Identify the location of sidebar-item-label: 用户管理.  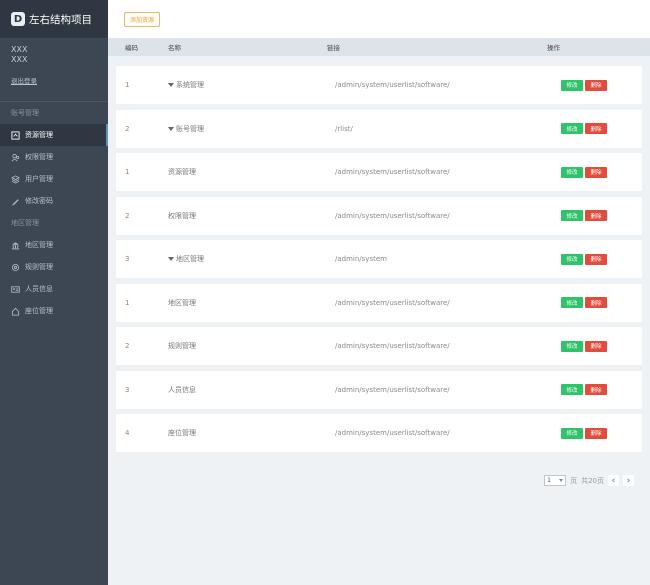
(39, 179).